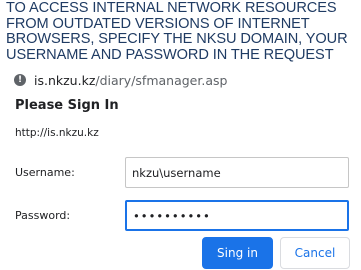 The image size is (361, 270). Describe the element at coordinates (65, 80) in the screenshot. I see `url-host: is.nkzu.kz` at that location.